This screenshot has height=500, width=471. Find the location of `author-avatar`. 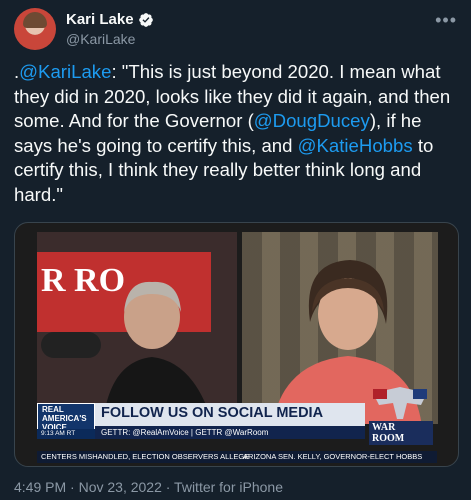

author-avatar is located at coordinates (35, 29).